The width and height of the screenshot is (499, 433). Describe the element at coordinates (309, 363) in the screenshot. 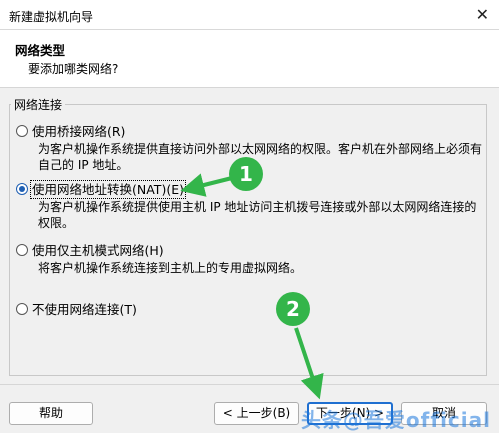

I see `arrow-to-next` at that location.